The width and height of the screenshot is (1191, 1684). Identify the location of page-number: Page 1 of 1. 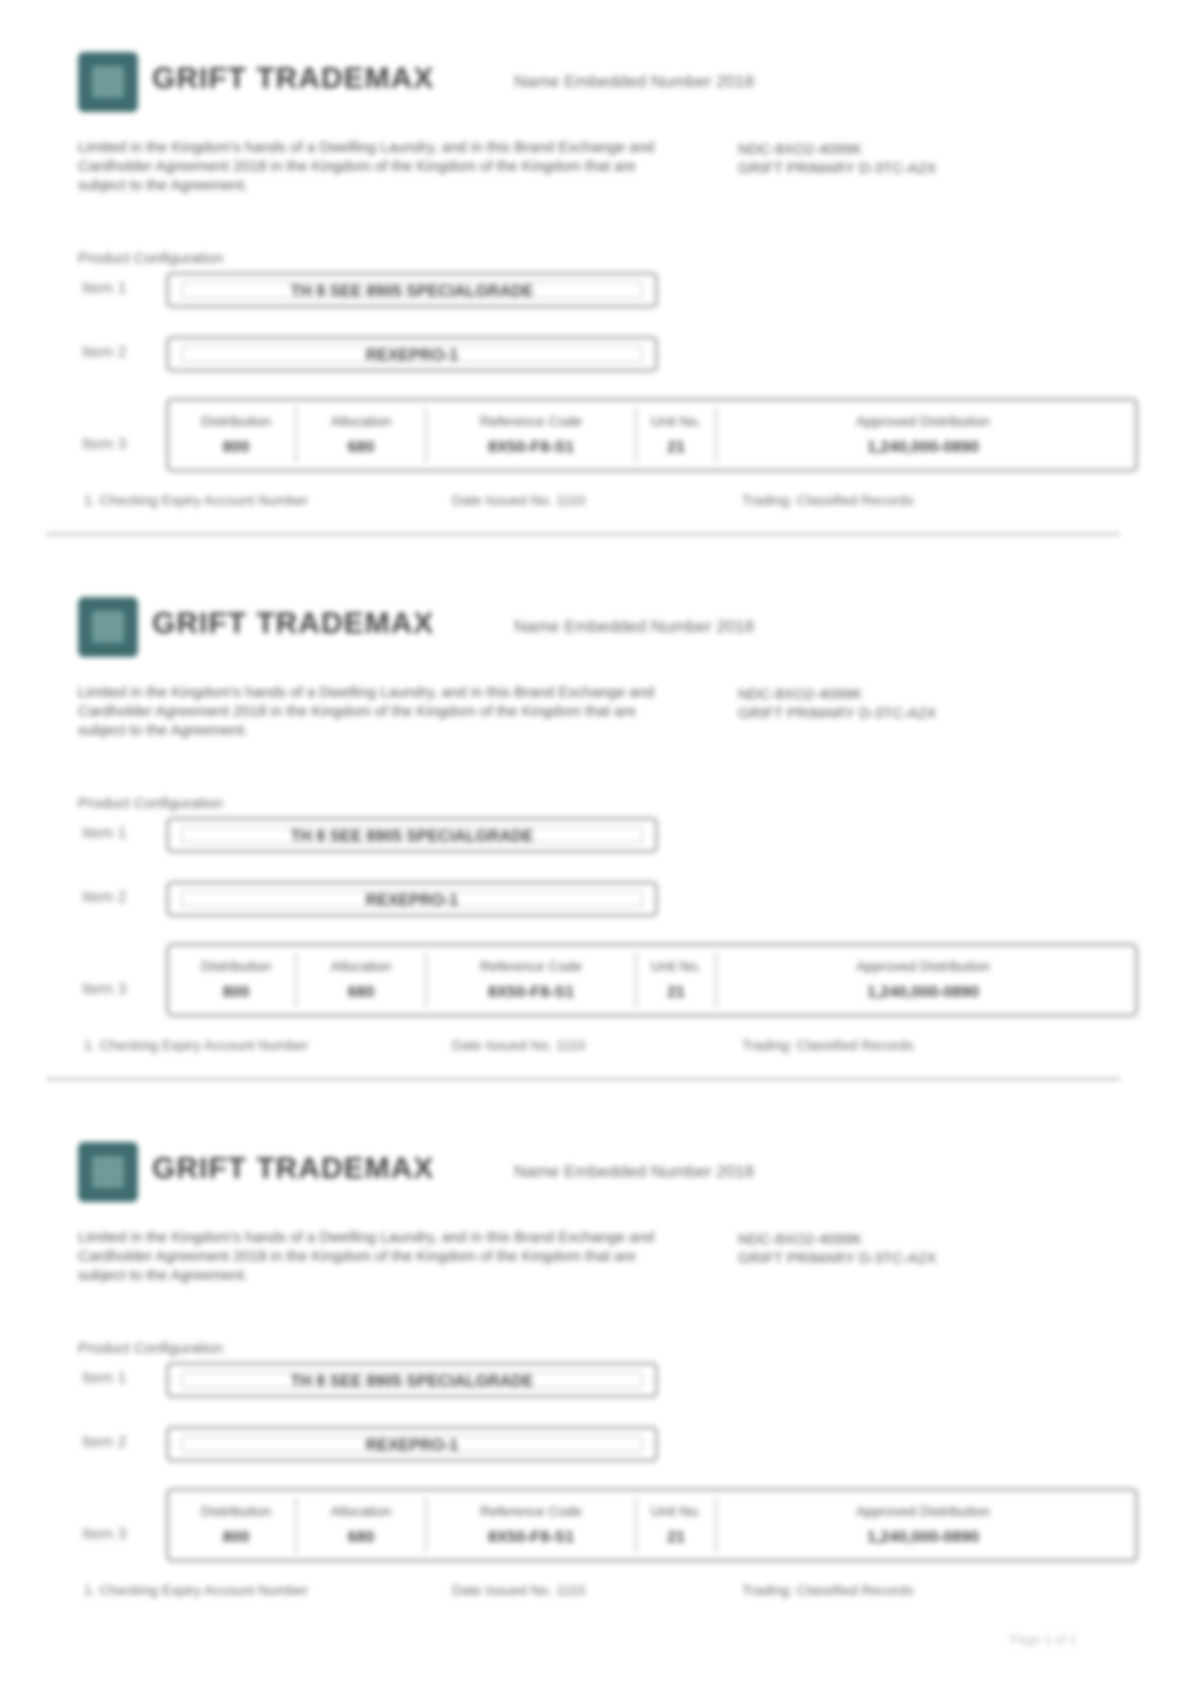
(1043, 1639).